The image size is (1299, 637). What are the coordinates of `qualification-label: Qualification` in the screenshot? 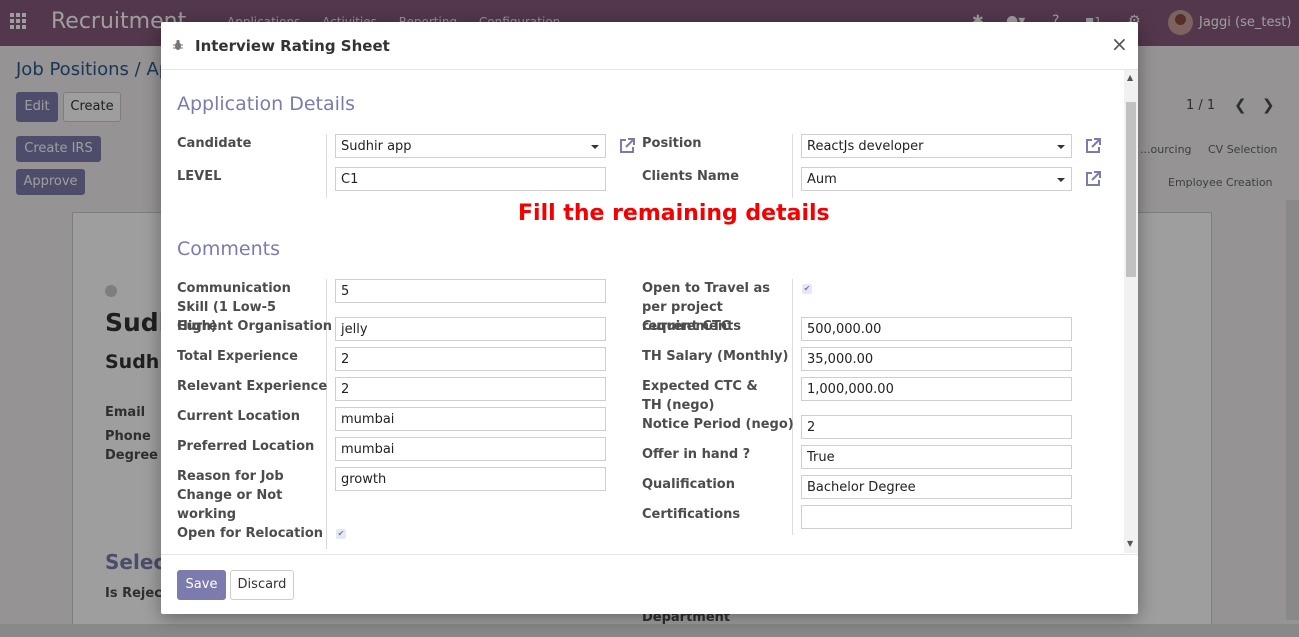 It's located at (688, 484).